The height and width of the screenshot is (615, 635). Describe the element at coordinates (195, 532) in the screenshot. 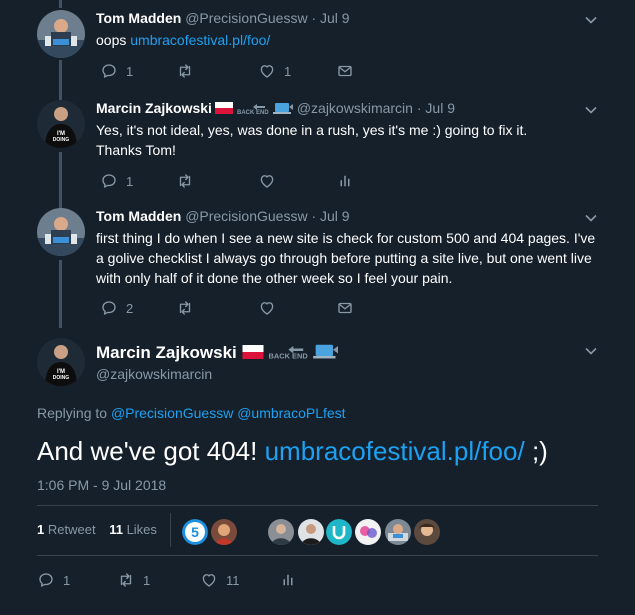

I see `retweeter-avatar: 5` at that location.